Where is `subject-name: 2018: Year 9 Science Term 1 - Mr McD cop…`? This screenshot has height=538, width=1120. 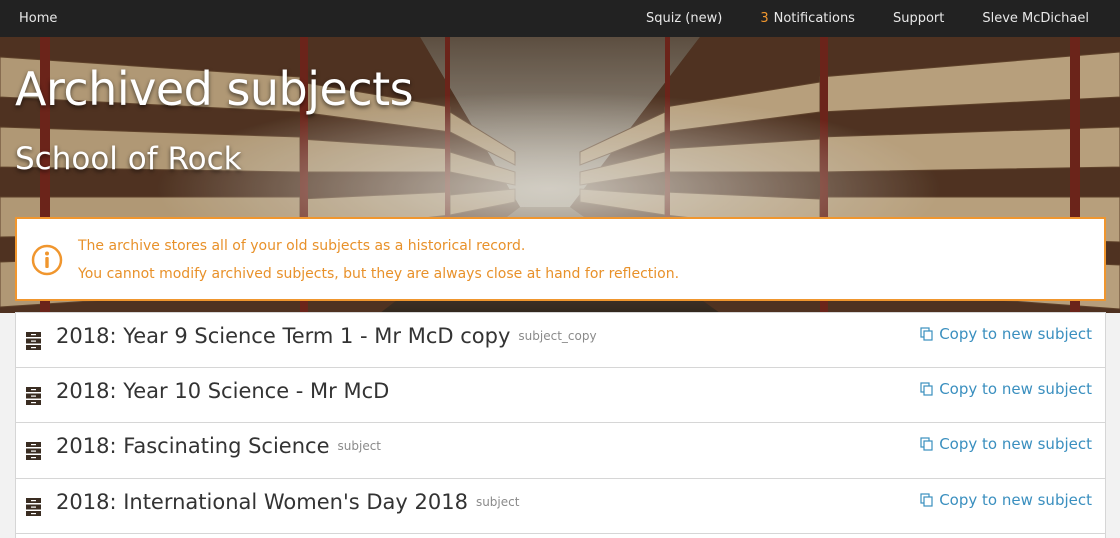
subject-name: 2018: Year 9 Science Term 1 - Mr McD cop… is located at coordinates (326, 336).